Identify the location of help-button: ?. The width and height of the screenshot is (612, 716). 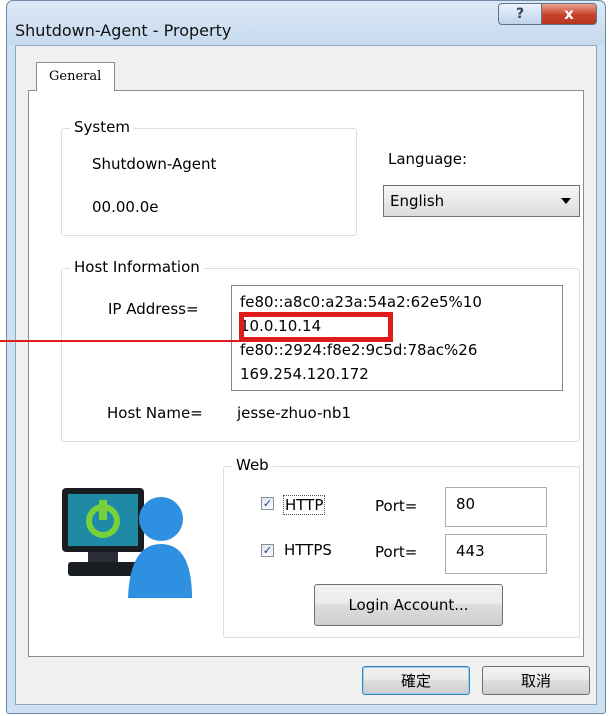
(520, 14).